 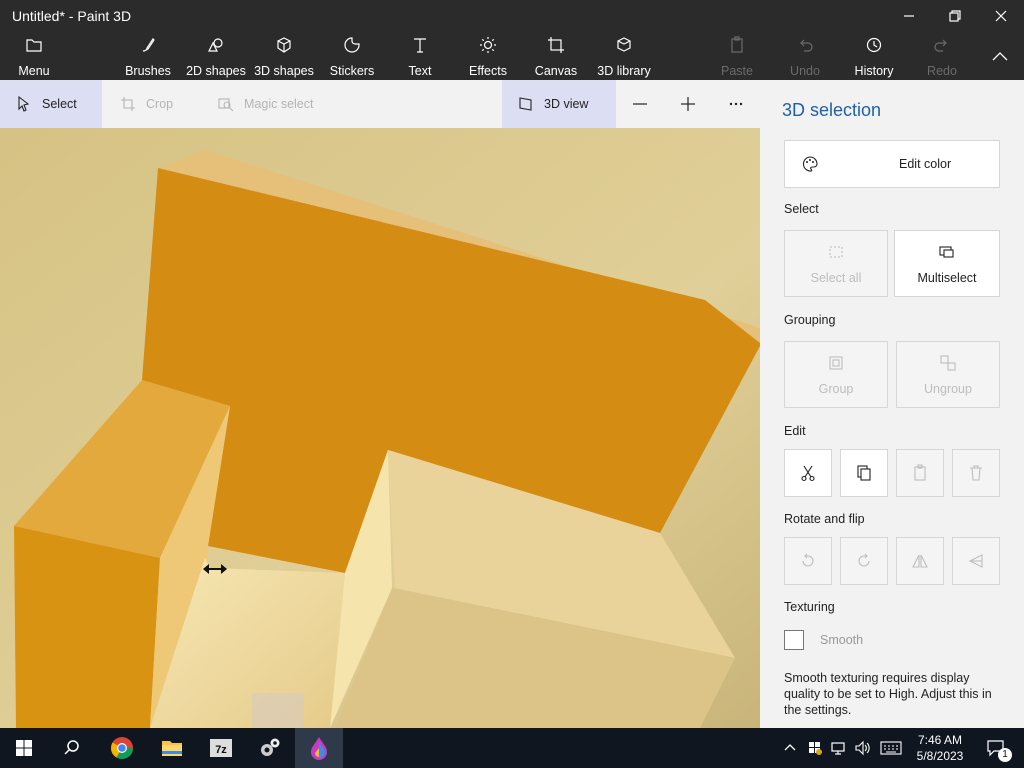 I want to click on history-icon, so click(x=874, y=45).